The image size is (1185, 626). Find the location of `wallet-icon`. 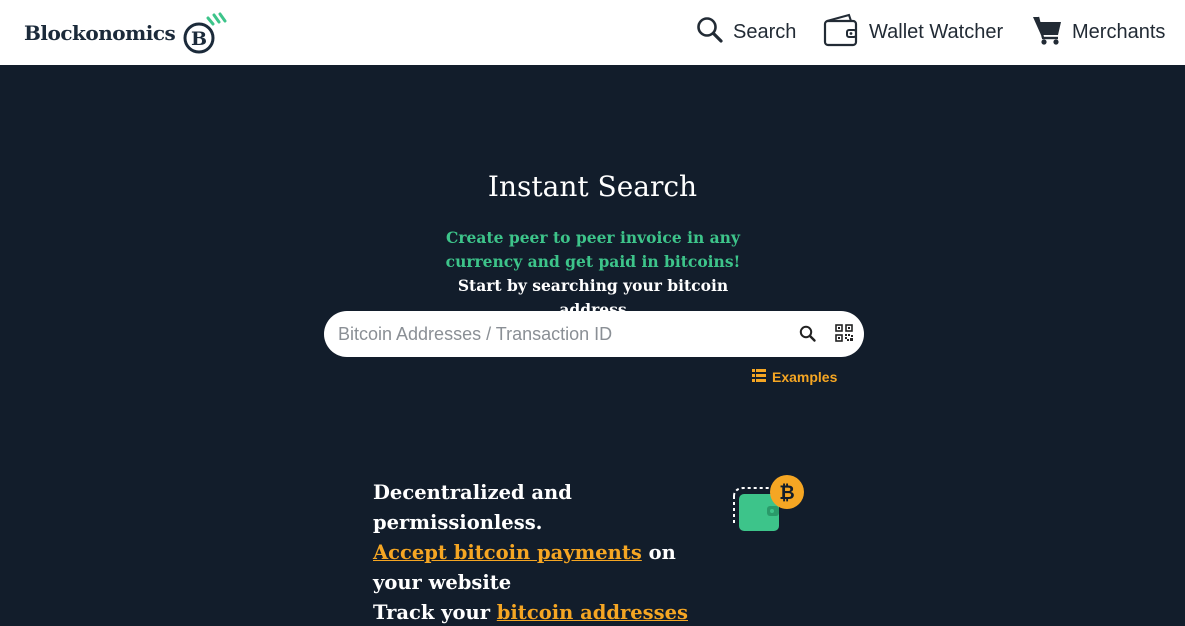

wallet-icon is located at coordinates (841, 33).